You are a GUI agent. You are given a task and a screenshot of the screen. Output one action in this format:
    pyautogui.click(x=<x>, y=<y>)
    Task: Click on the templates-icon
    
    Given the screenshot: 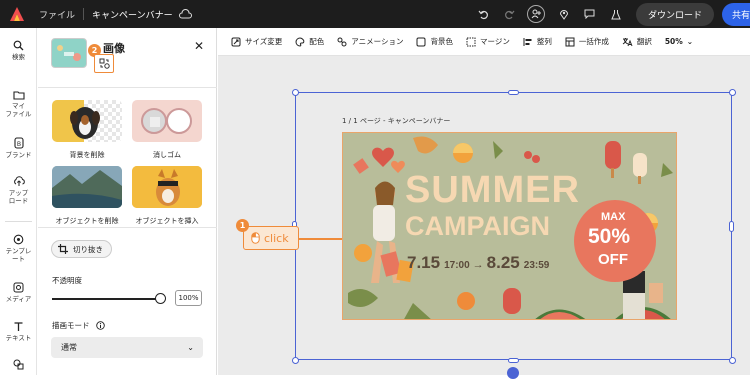 What is the action you would take?
    pyautogui.click(x=18, y=239)
    